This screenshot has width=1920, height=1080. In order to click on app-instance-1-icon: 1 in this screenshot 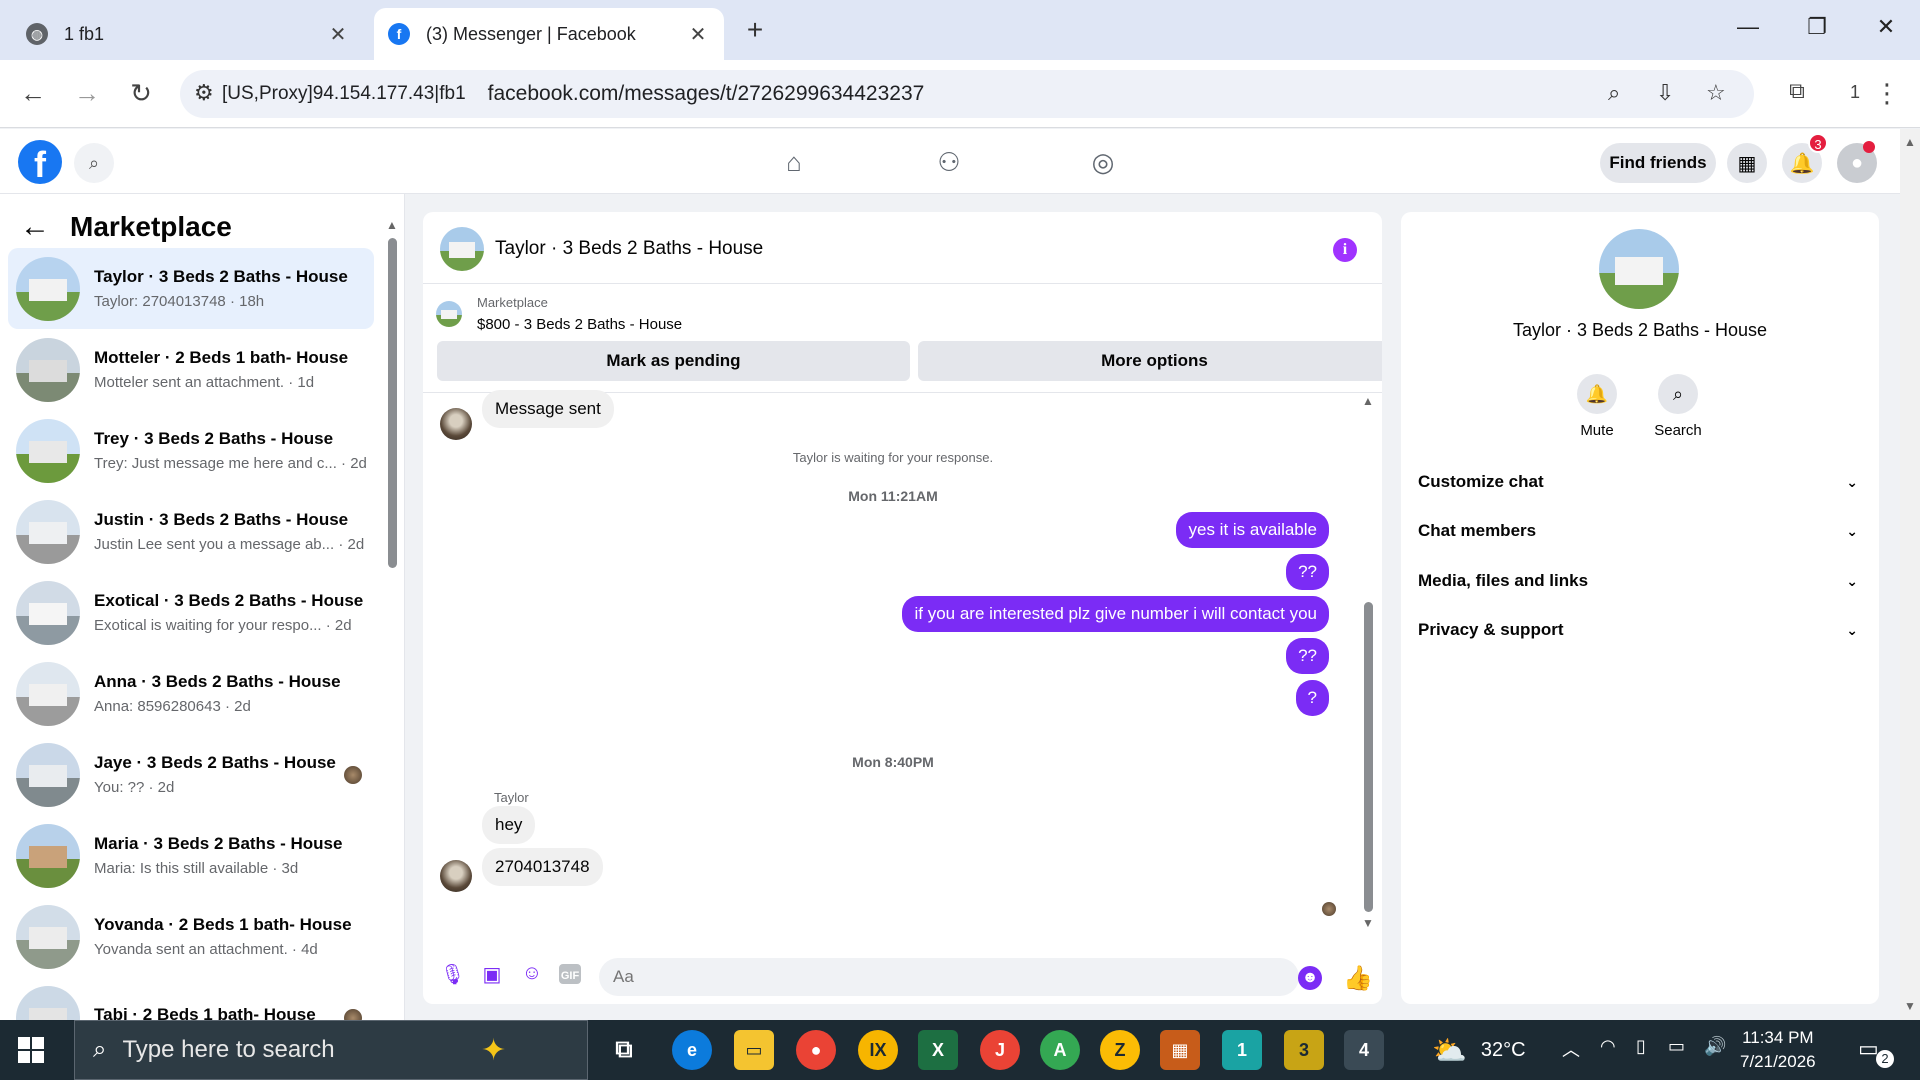, I will do `click(1242, 1050)`.